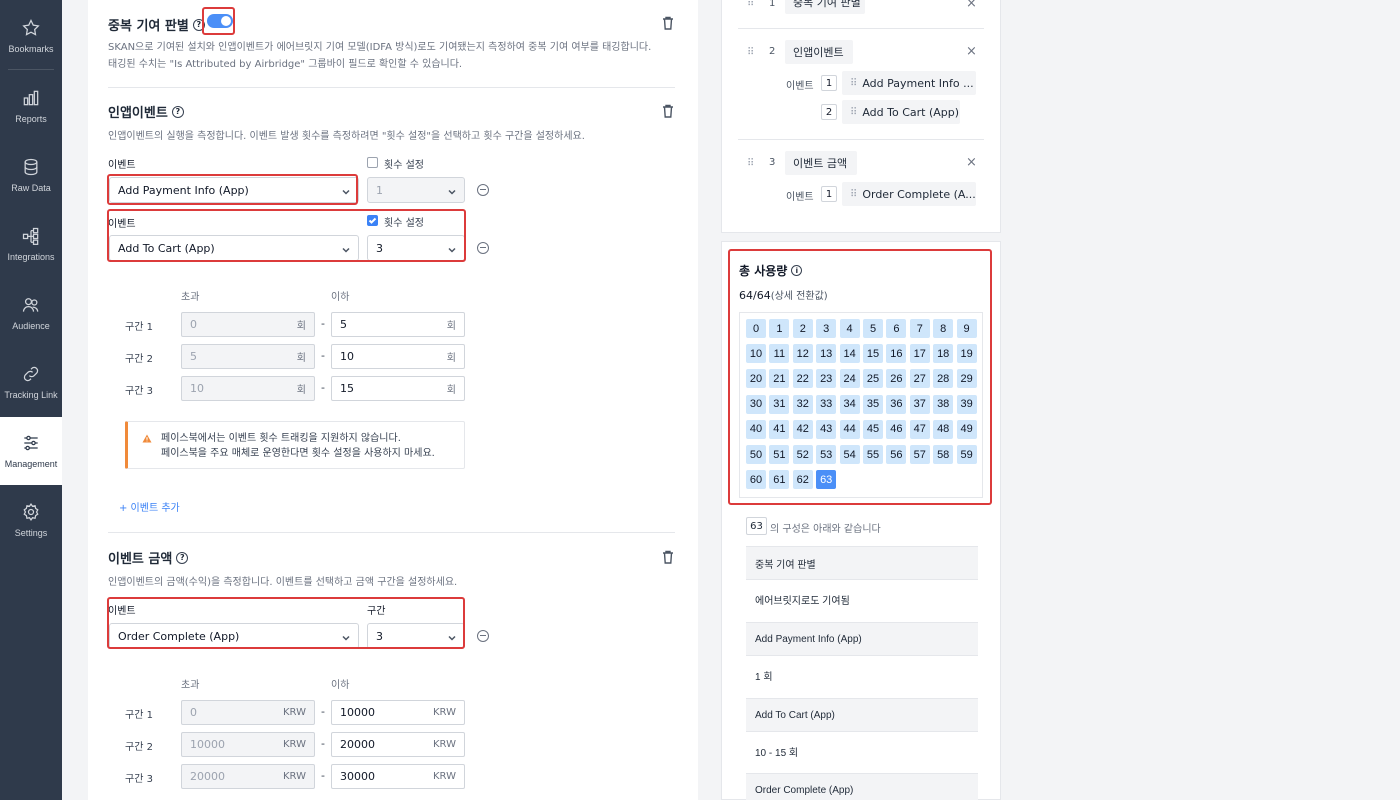 The width and height of the screenshot is (1400, 800). Describe the element at coordinates (416, 190) in the screenshot. I see `count-select: 1` at that location.